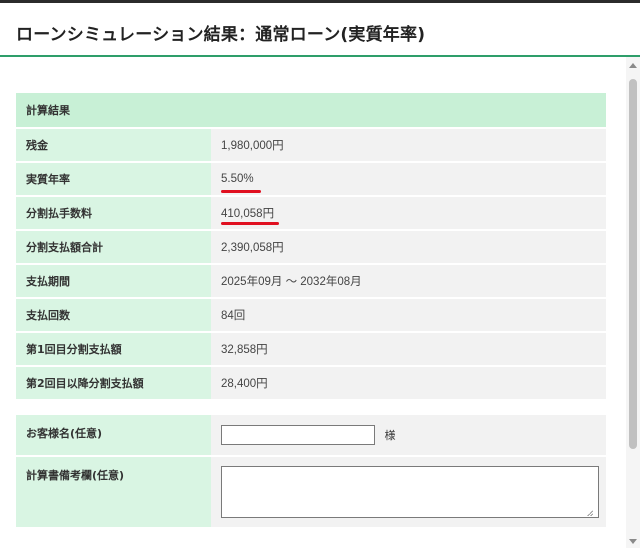  Describe the element at coordinates (633, 541) in the screenshot. I see `scroll-down-arrow-icon` at that location.